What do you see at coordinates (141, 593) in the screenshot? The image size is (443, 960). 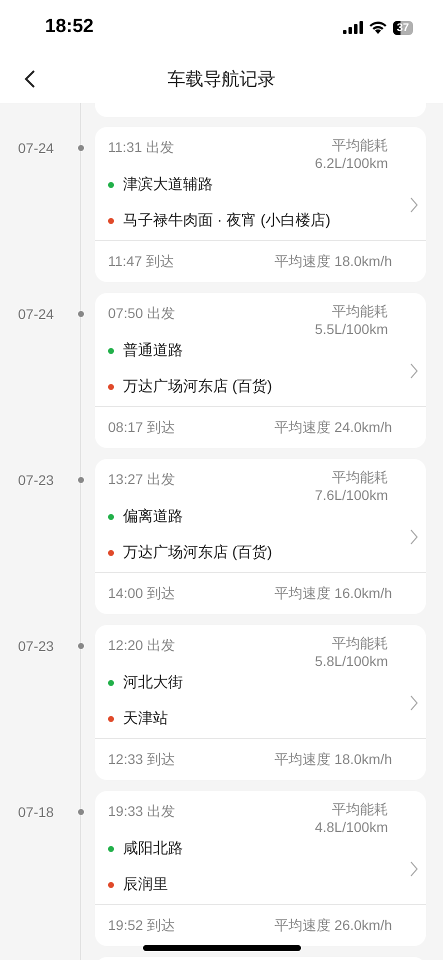 I see `arrive-time: 14:00 到达` at bounding box center [141, 593].